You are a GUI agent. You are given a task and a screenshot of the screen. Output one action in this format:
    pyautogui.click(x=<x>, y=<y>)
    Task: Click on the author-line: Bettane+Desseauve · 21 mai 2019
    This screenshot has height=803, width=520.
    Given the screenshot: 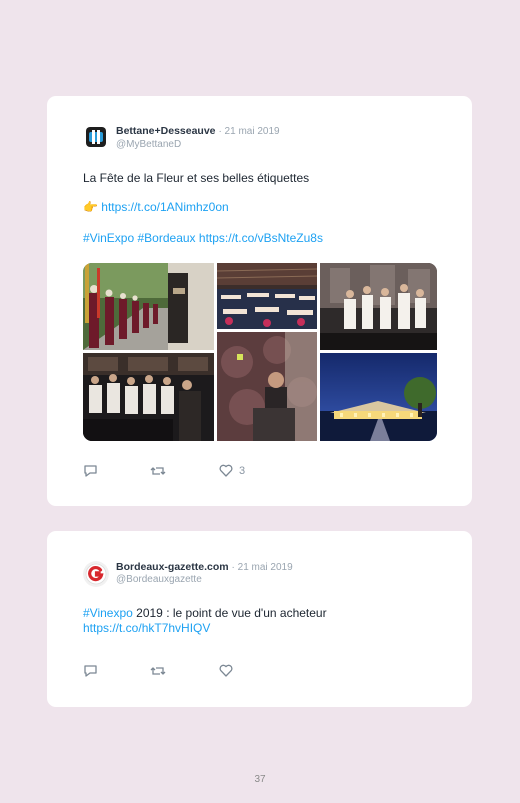 What is the action you would take?
    pyautogui.click(x=198, y=131)
    